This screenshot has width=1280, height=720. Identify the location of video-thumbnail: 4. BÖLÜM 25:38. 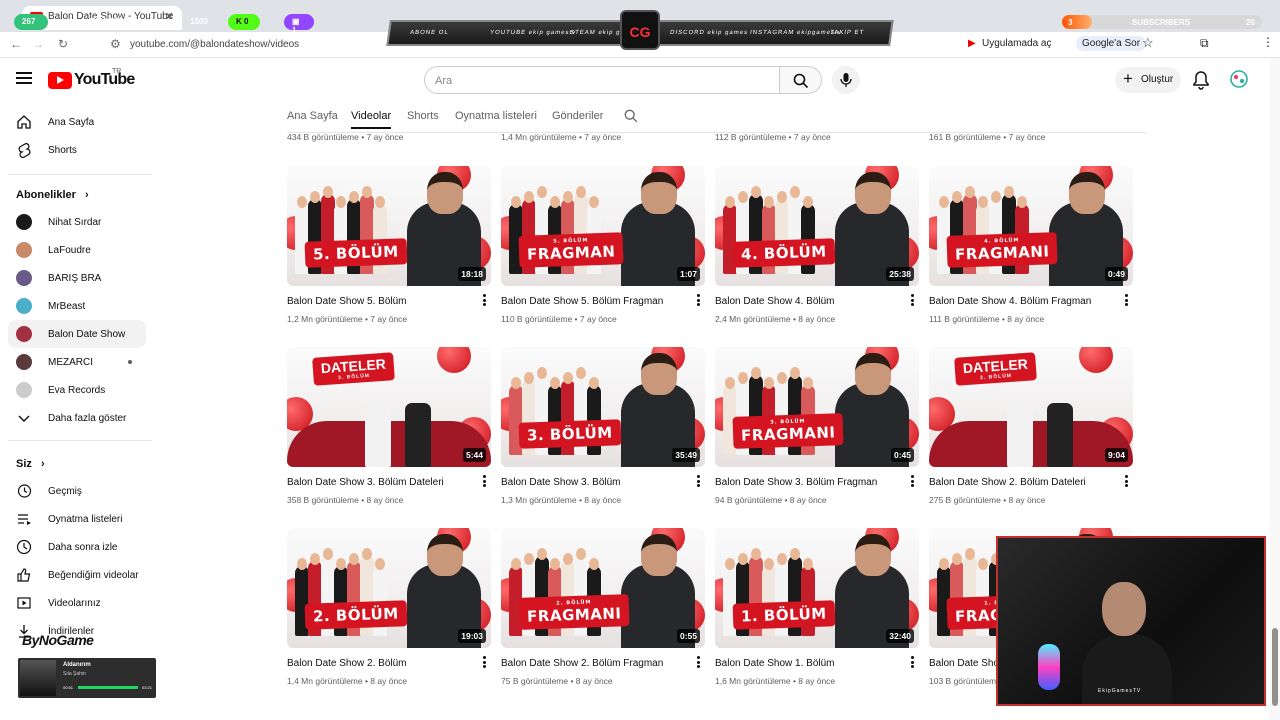
(817, 226).